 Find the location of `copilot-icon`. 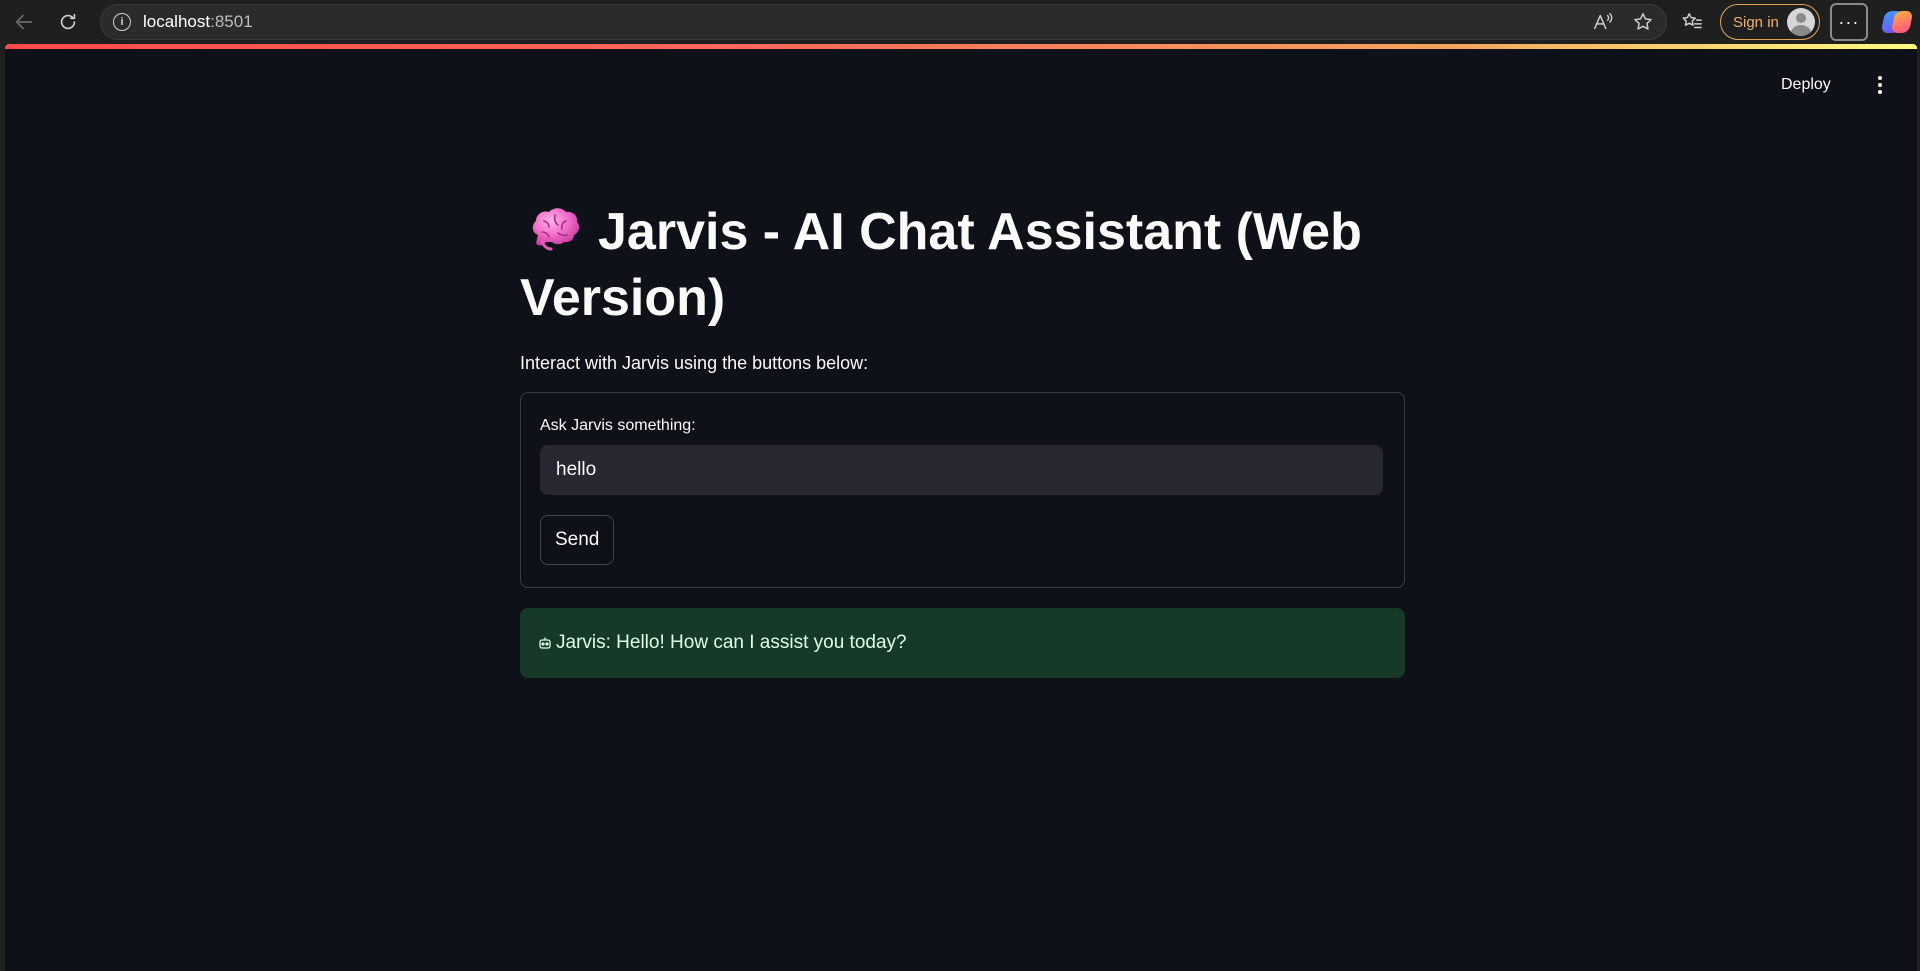

copilot-icon is located at coordinates (1897, 22).